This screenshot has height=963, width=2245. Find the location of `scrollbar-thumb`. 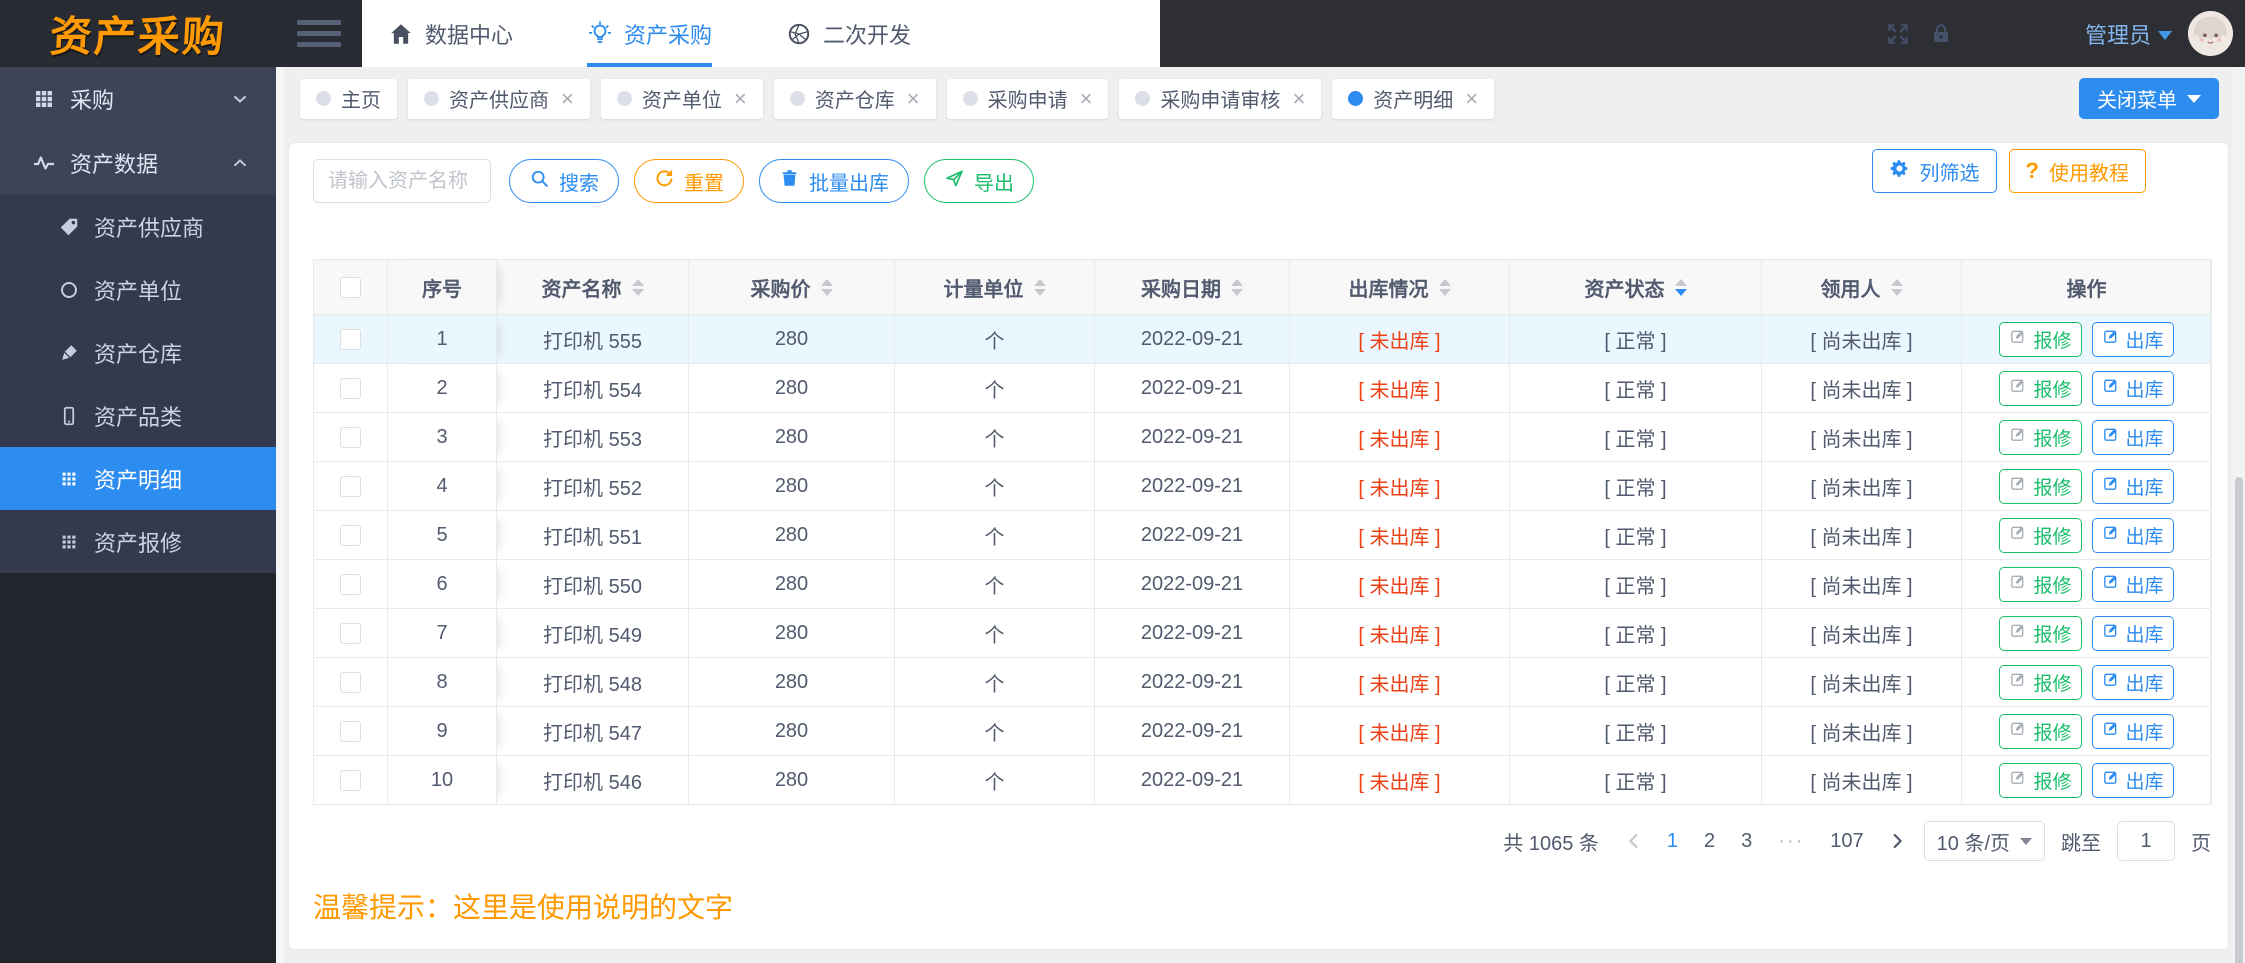

scrollbar-thumb is located at coordinates (2239, 720).